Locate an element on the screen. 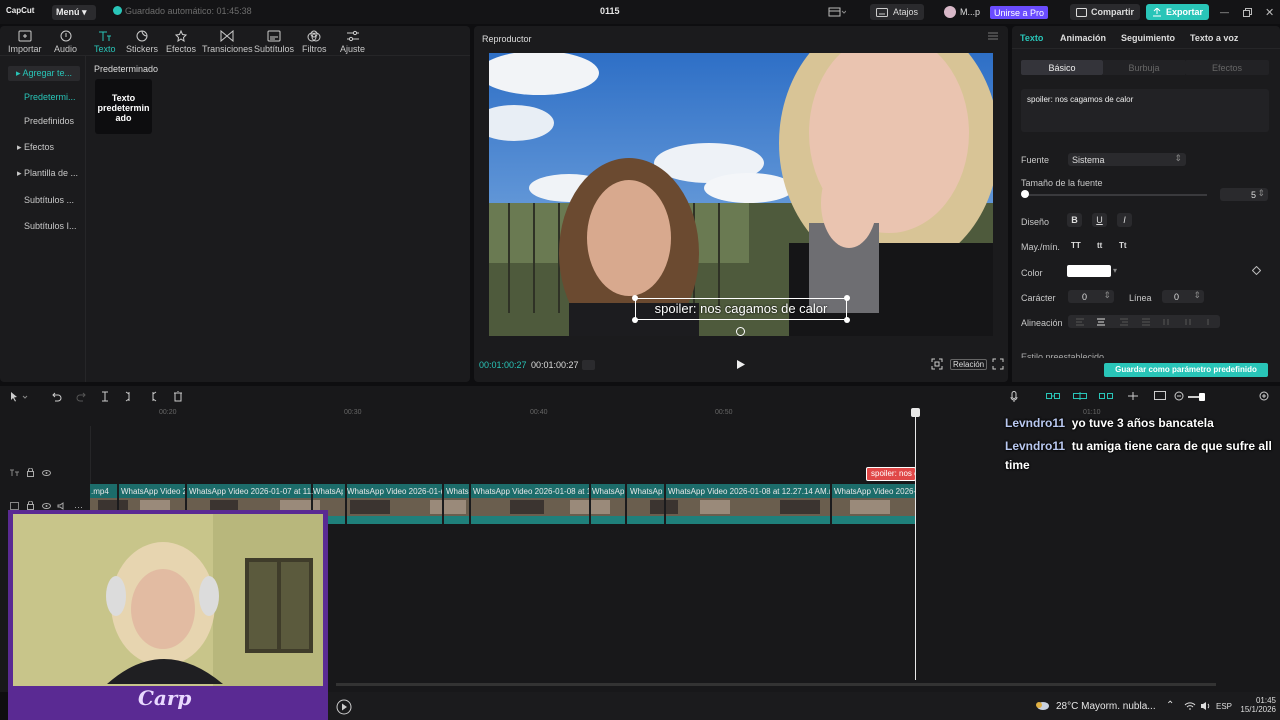  default-text-tile: Texto predetermin ado is located at coordinates (123, 106).